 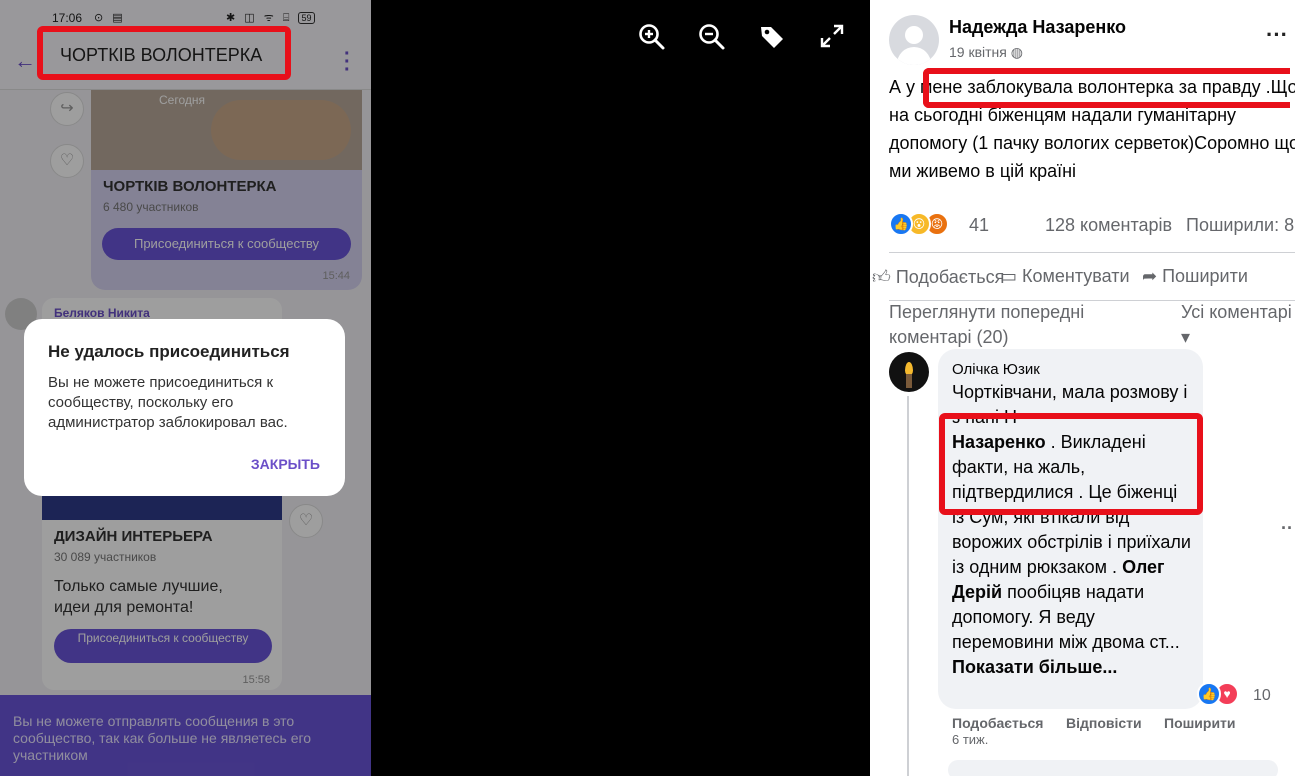 What do you see at coordinates (909, 381) in the screenshot?
I see `candle-shape` at bounding box center [909, 381].